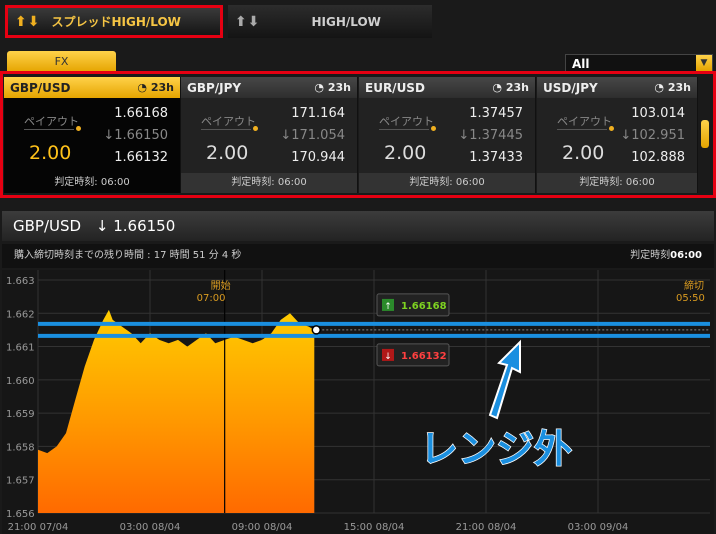 This screenshot has width=716, height=534. What do you see at coordinates (570, 87) in the screenshot?
I see `ticker-pair: USD/JPY` at bounding box center [570, 87].